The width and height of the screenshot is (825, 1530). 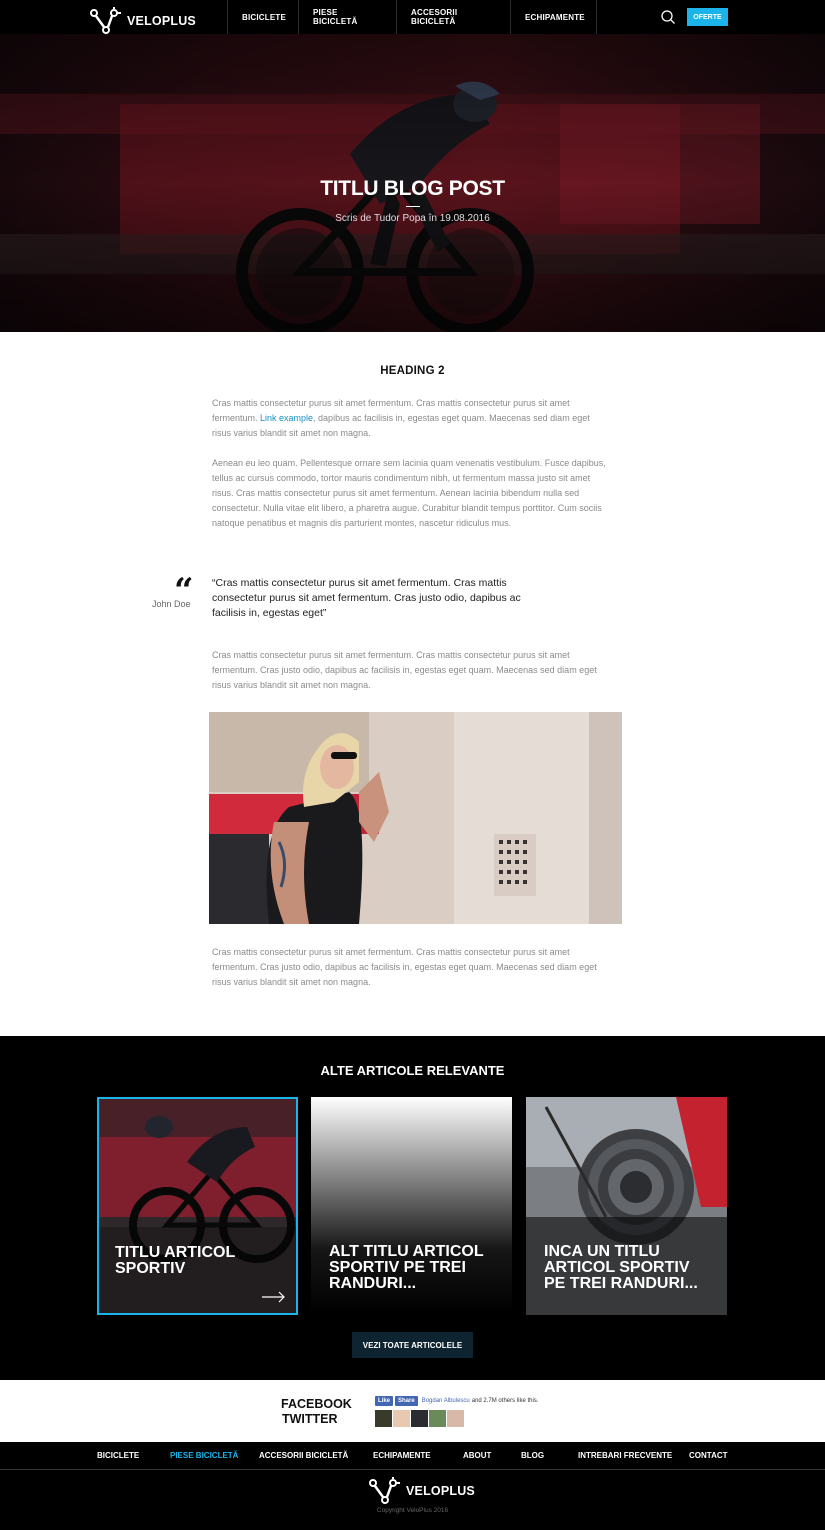 I want to click on cyclist-card-image, so click(x=197, y=1206).